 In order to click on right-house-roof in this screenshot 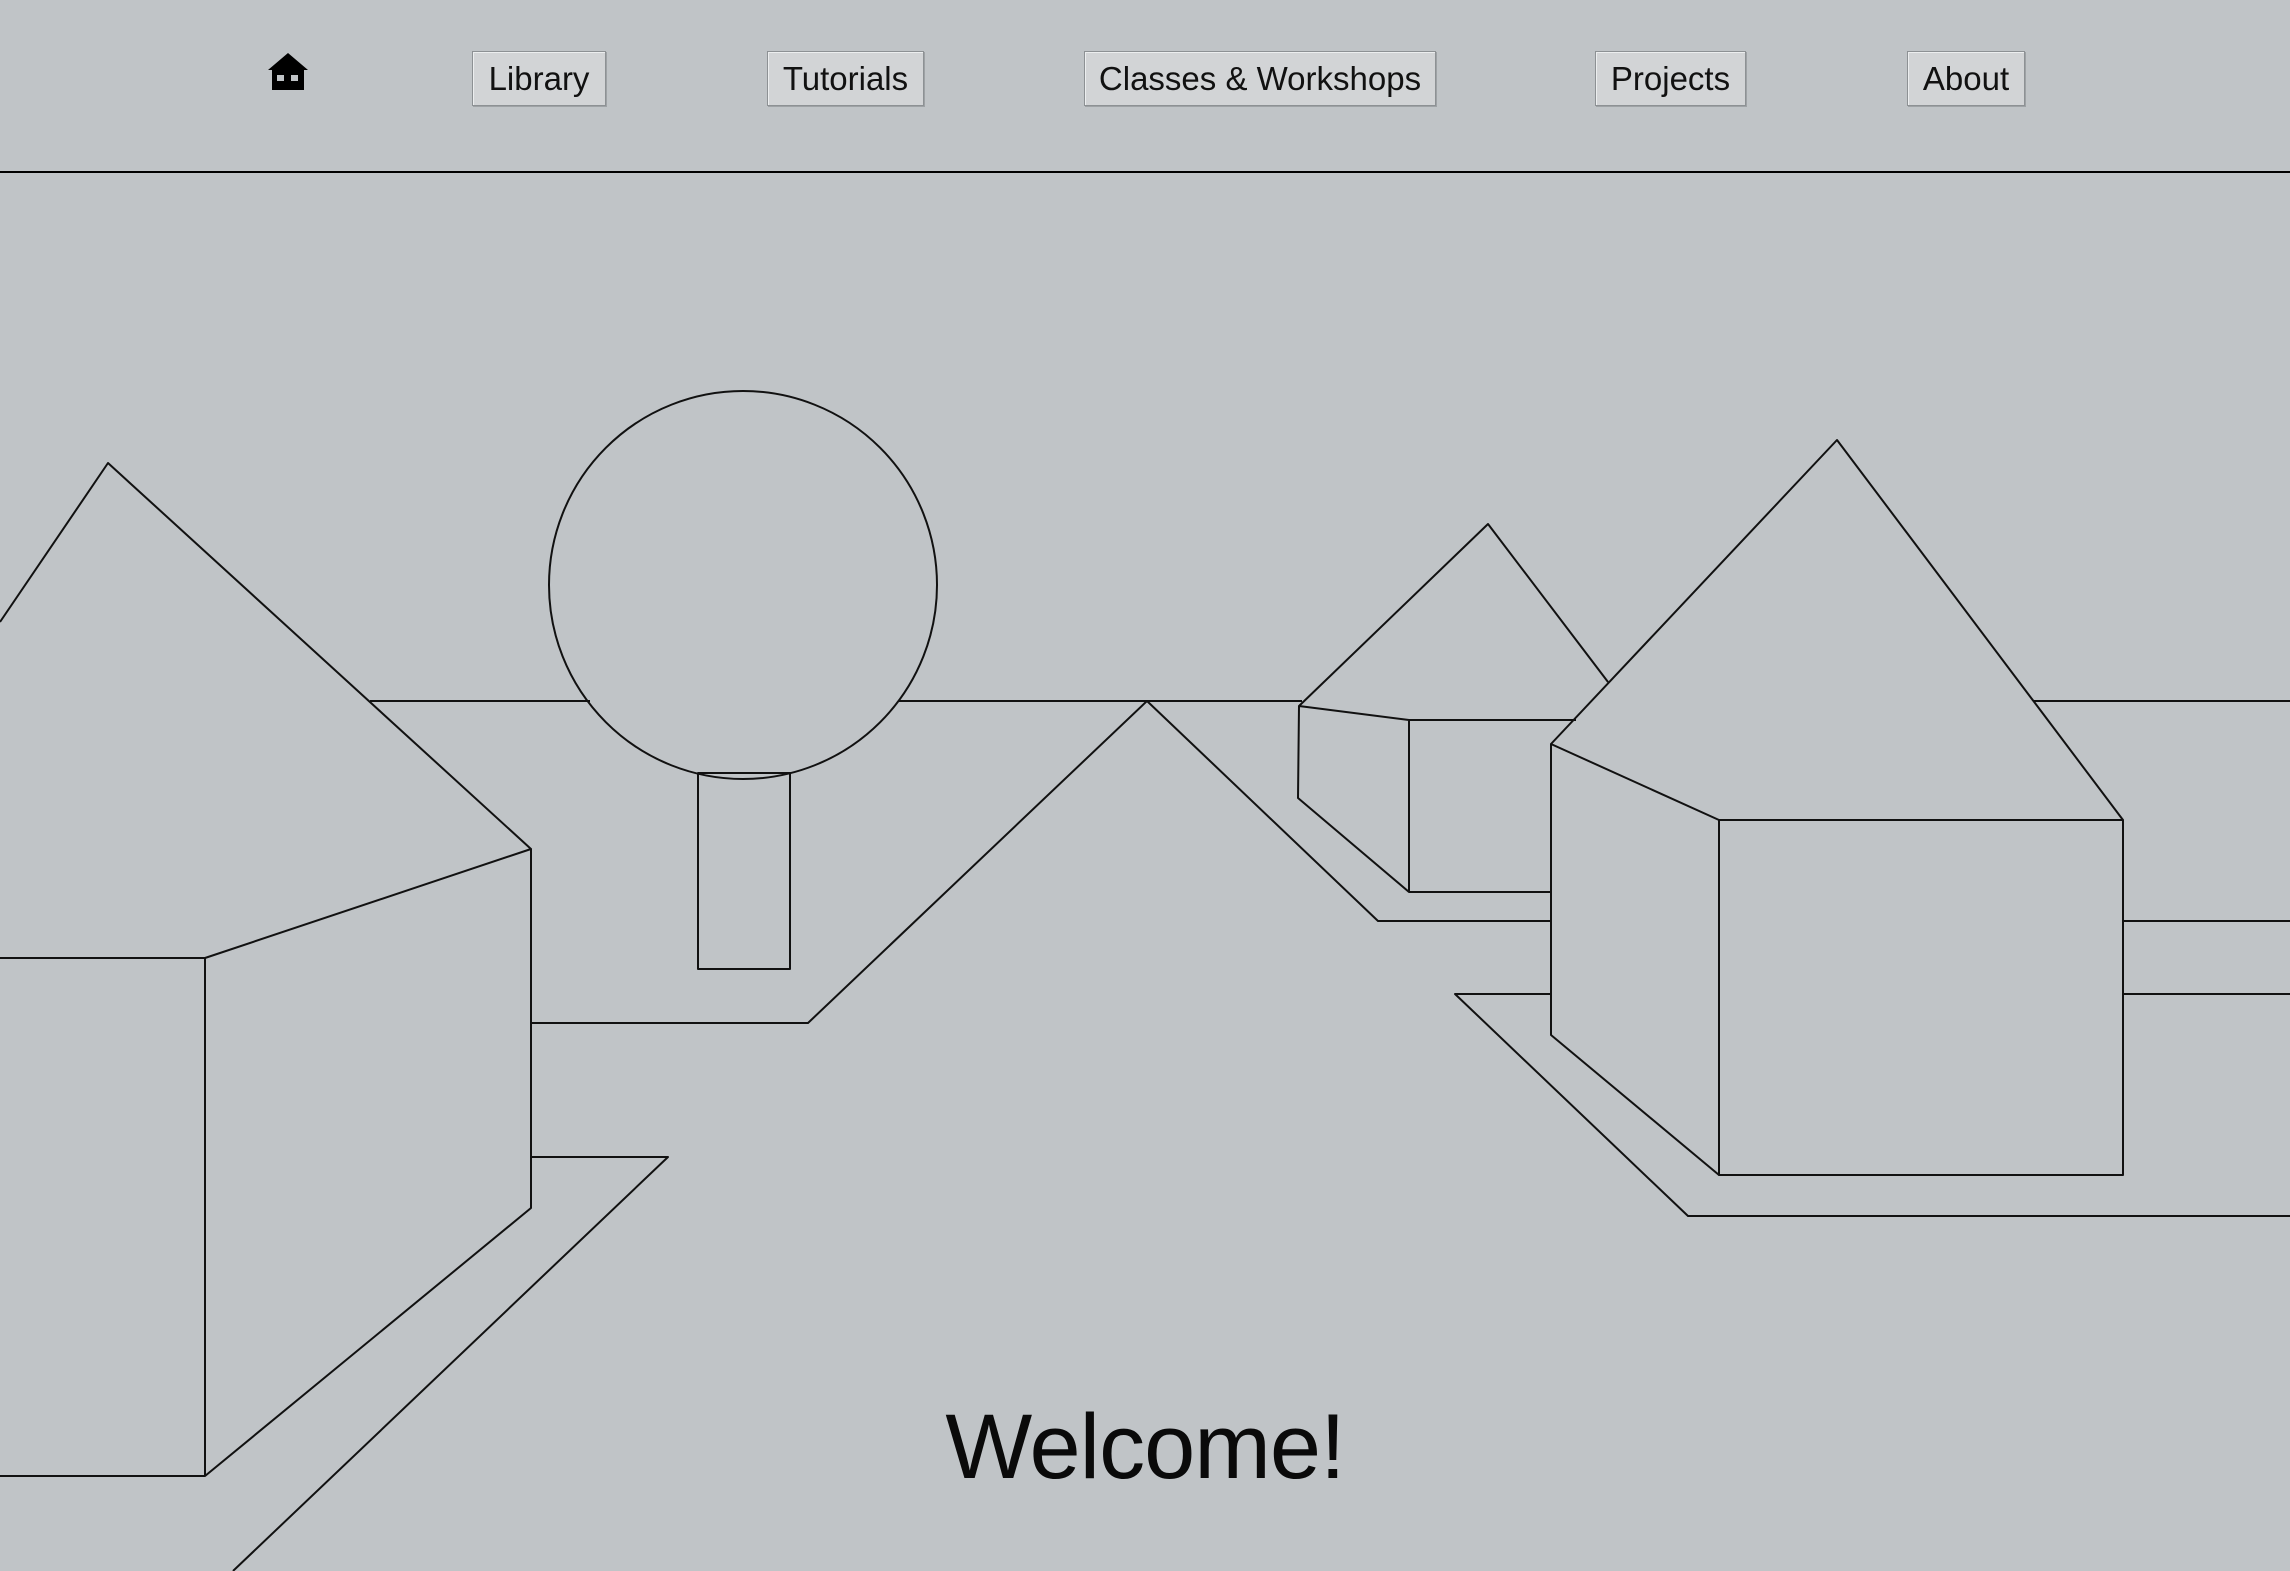, I will do `click(1837, 630)`.